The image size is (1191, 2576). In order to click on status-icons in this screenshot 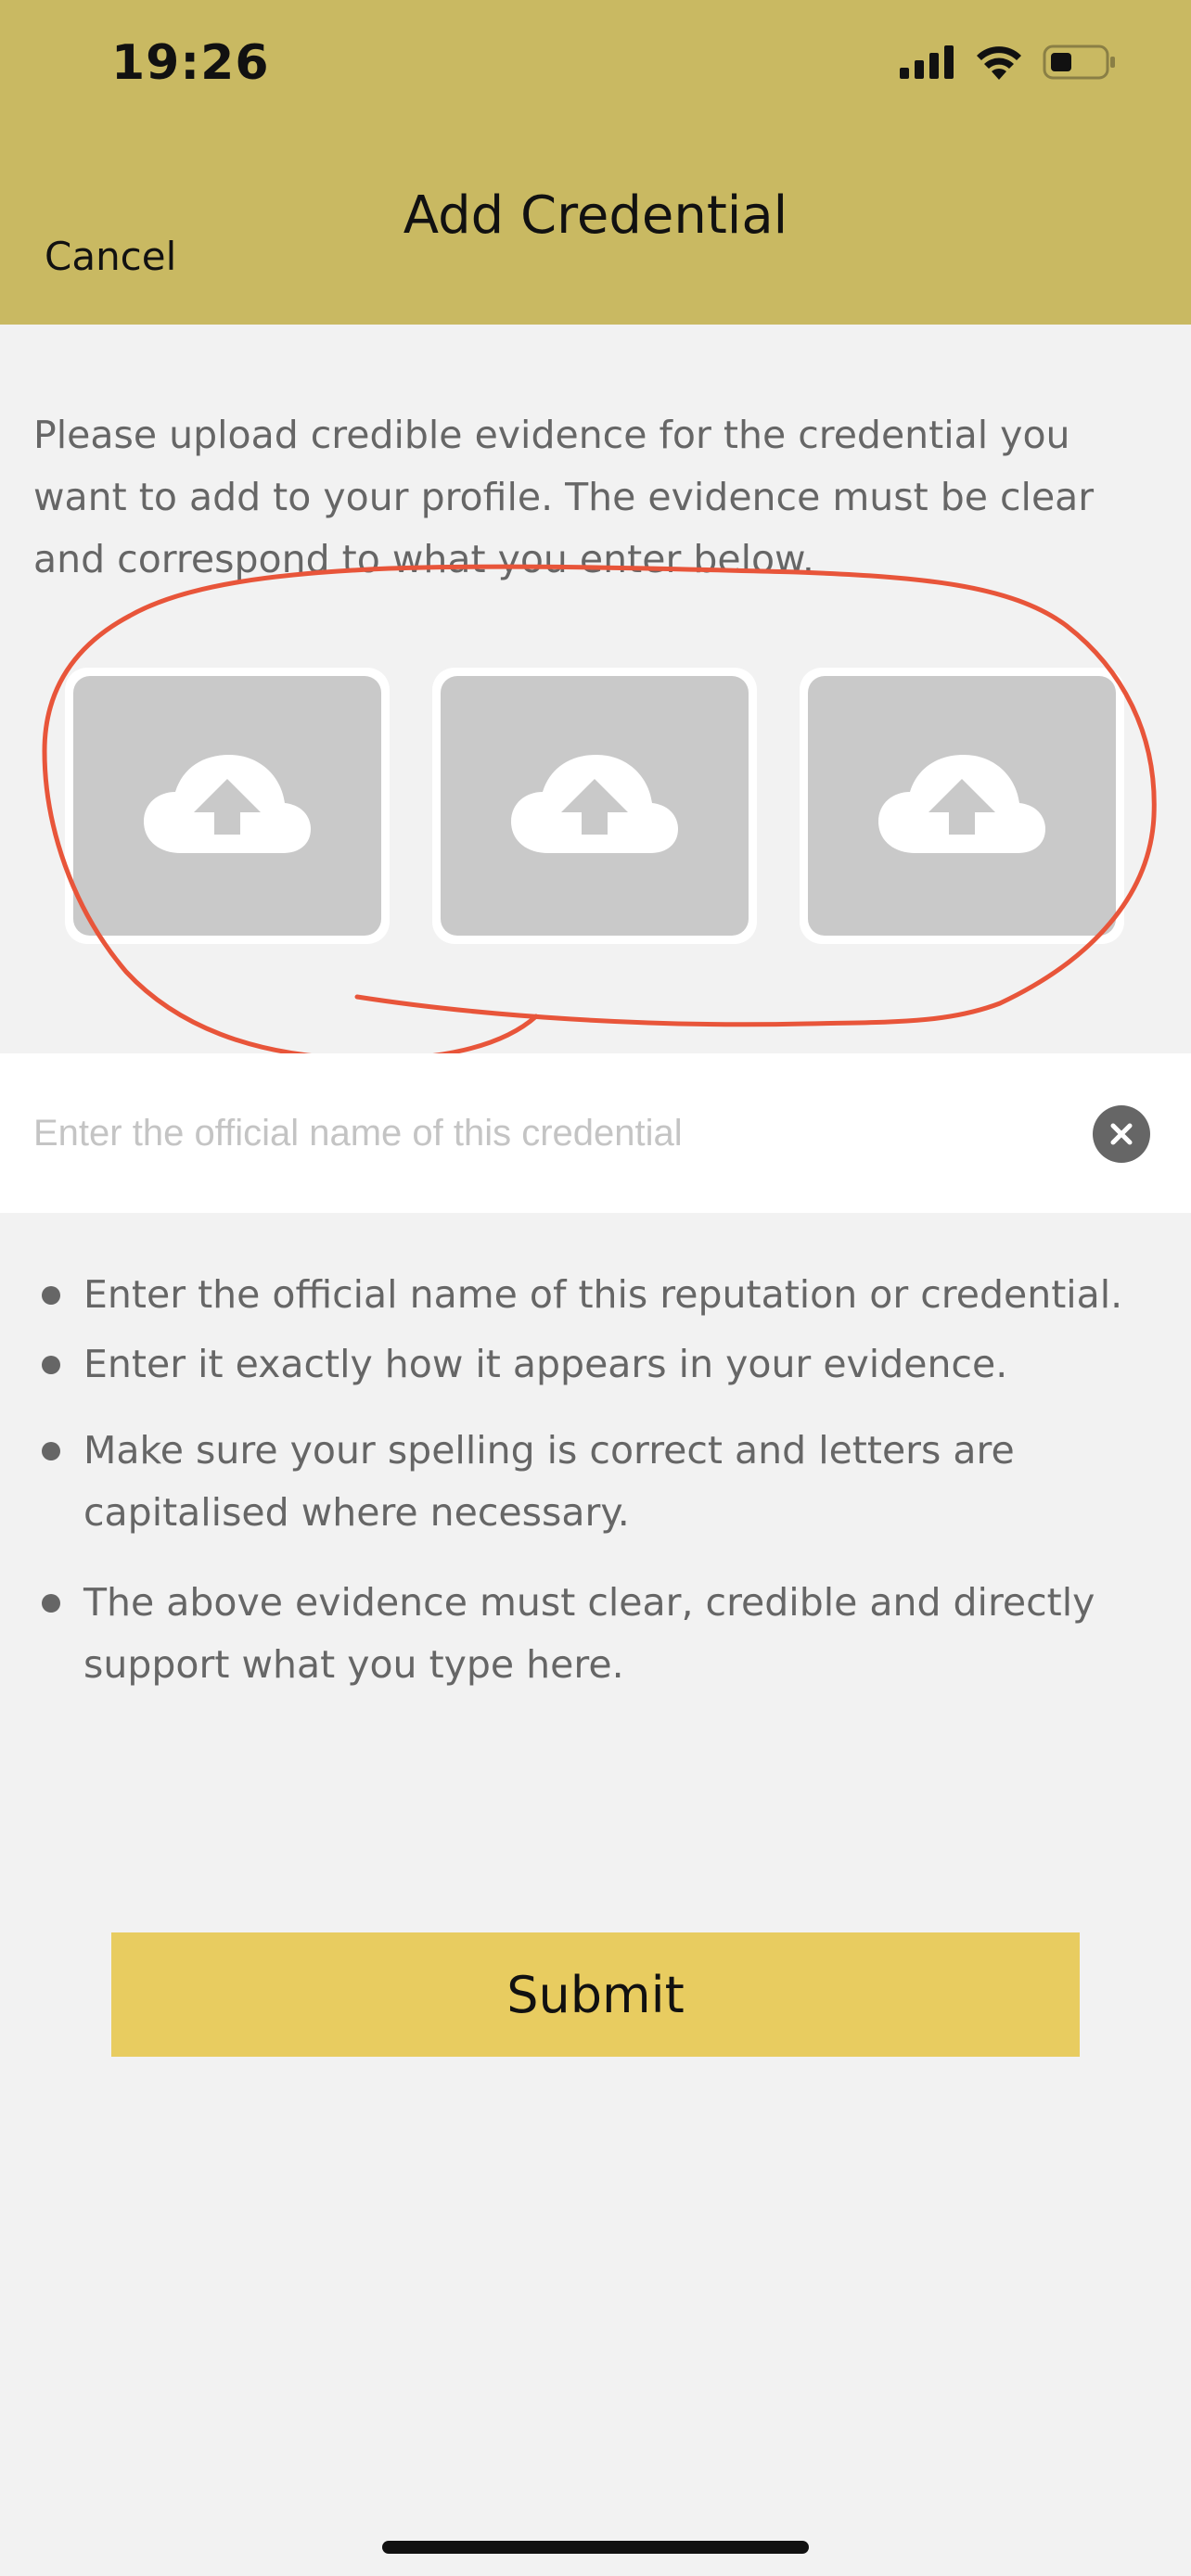, I will do `click(1008, 62)`.